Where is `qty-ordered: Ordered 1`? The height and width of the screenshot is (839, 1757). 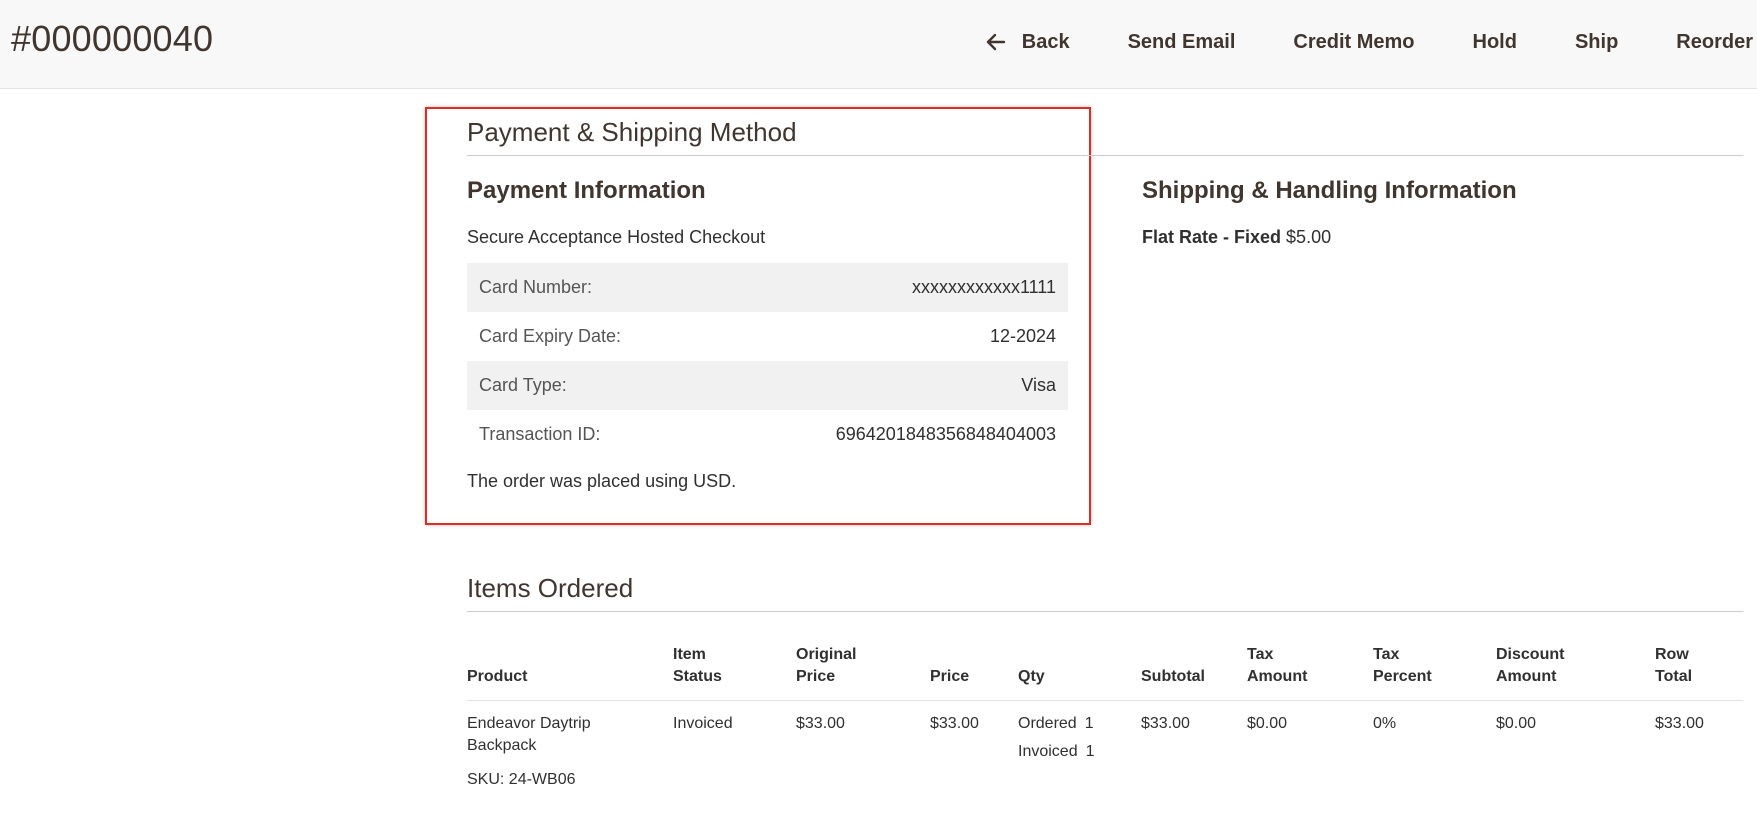 qty-ordered: Ordered 1 is located at coordinates (1056, 723).